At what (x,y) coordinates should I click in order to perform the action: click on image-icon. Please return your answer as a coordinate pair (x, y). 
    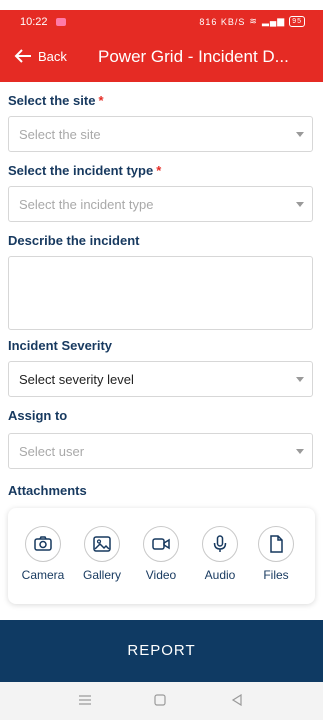
    Looking at the image, I should click on (102, 544).